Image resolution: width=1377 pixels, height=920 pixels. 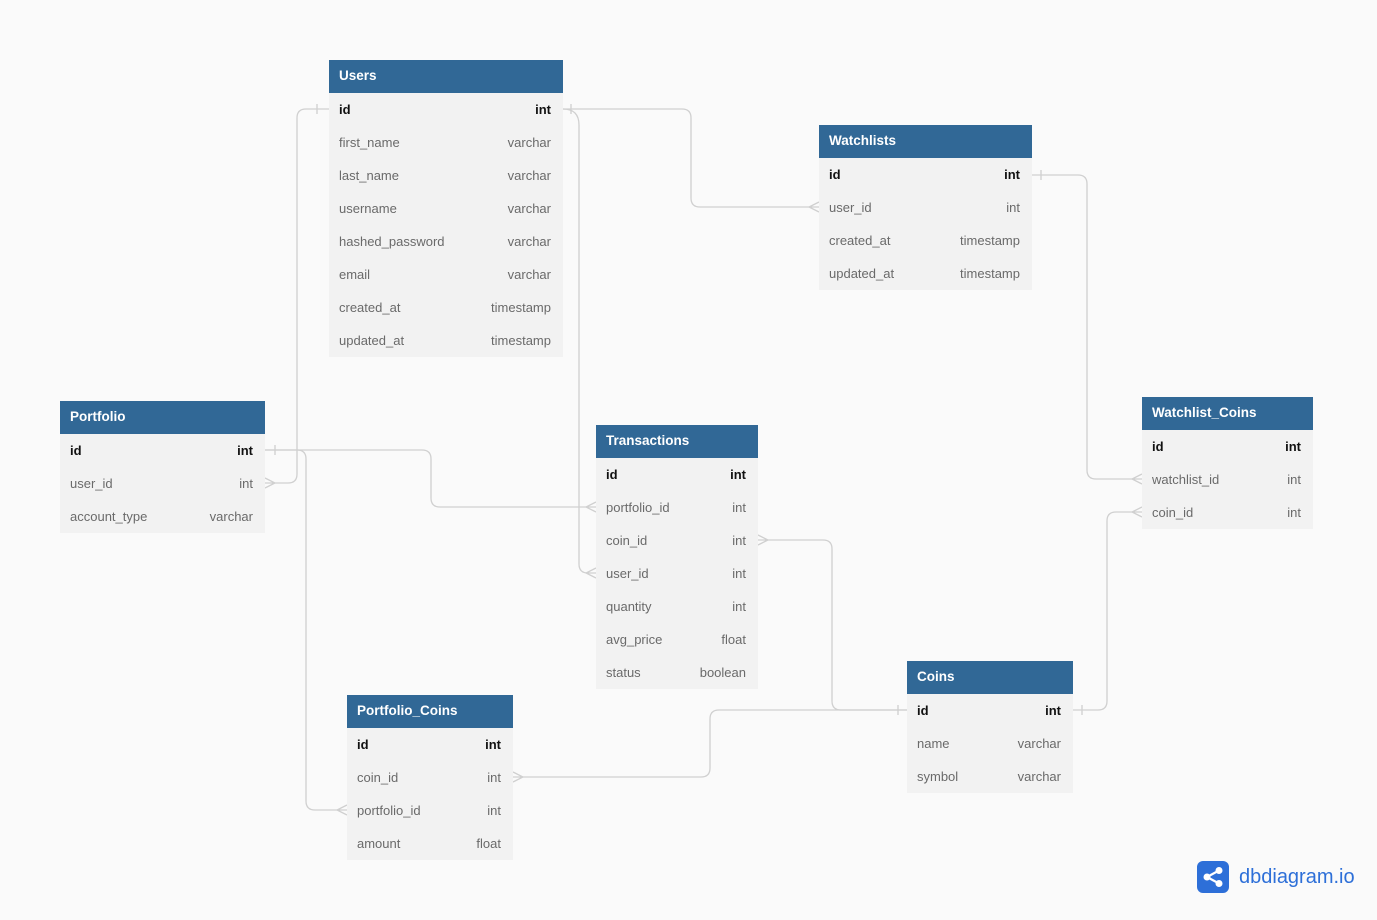 What do you see at coordinates (430, 843) in the screenshot?
I see `table-row: amount float` at bounding box center [430, 843].